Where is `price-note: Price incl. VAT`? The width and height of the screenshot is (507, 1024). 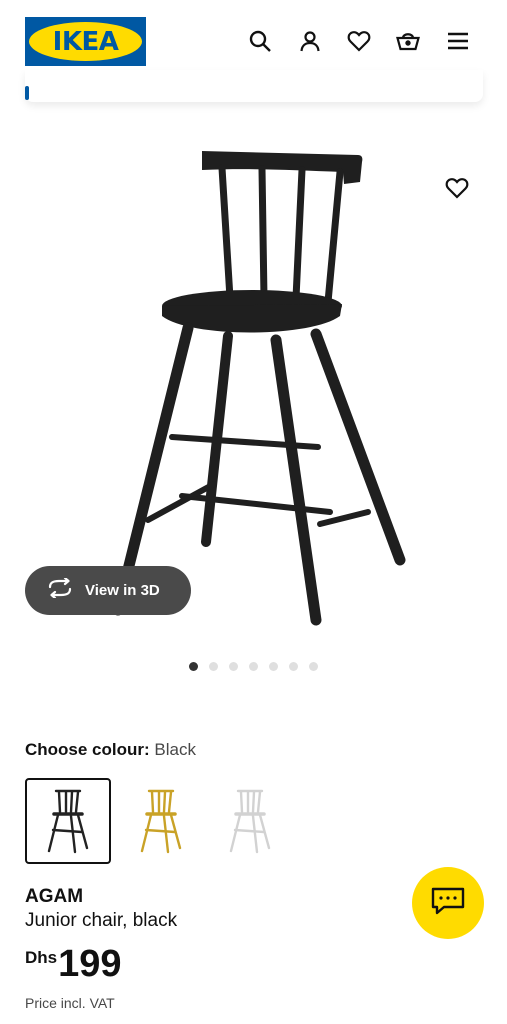
price-note: Price incl. VAT is located at coordinates (70, 1003).